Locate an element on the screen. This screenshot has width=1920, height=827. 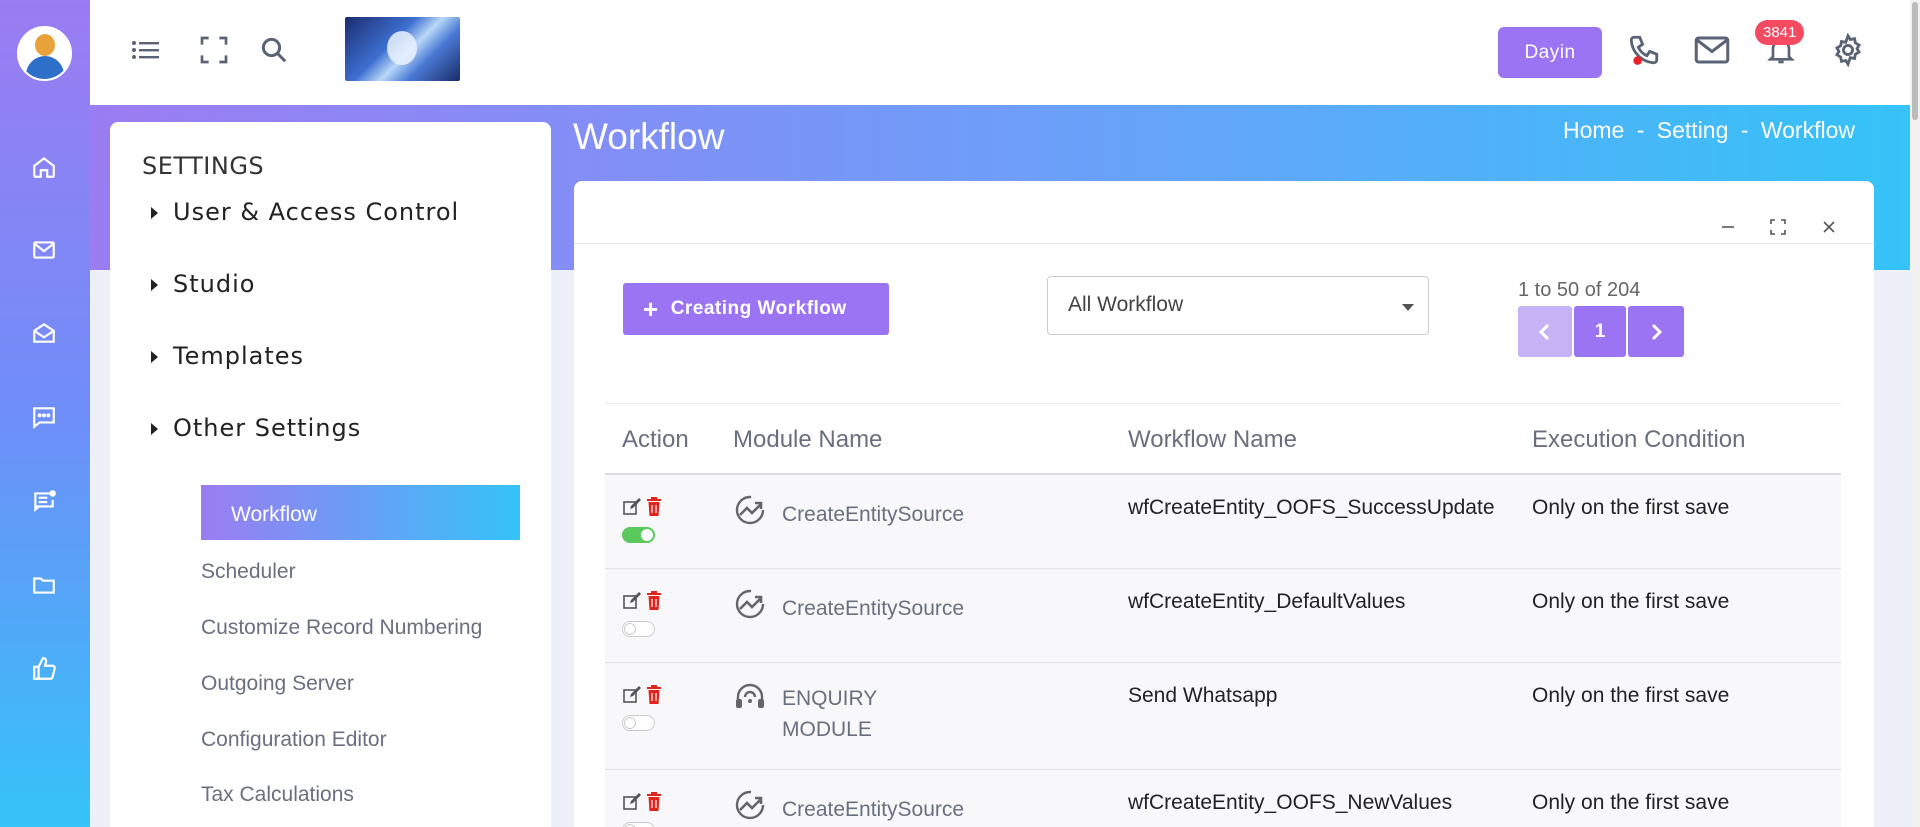
column-header-workflow: Workflow Name is located at coordinates (1212, 440).